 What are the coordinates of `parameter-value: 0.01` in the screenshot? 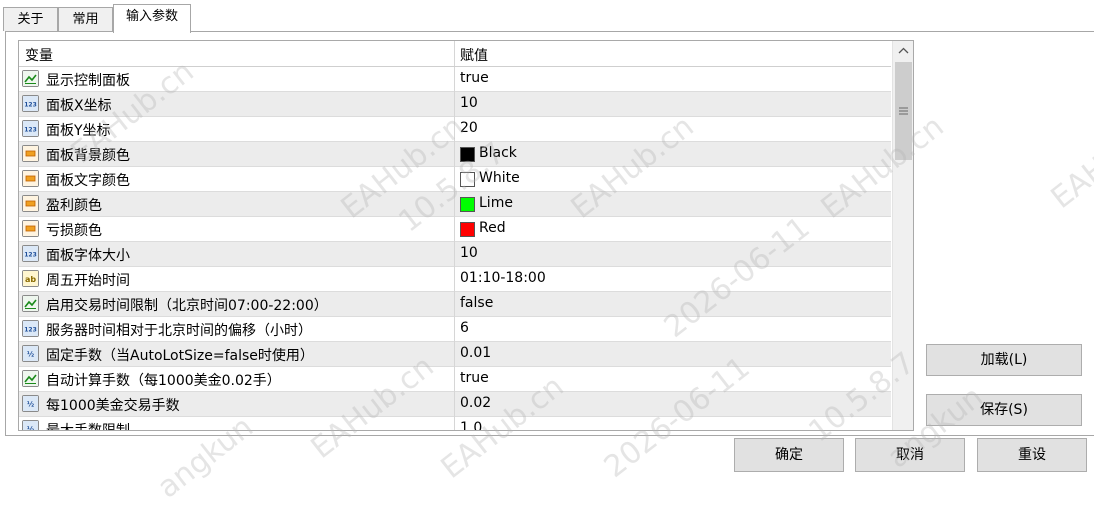 It's located at (475, 353).